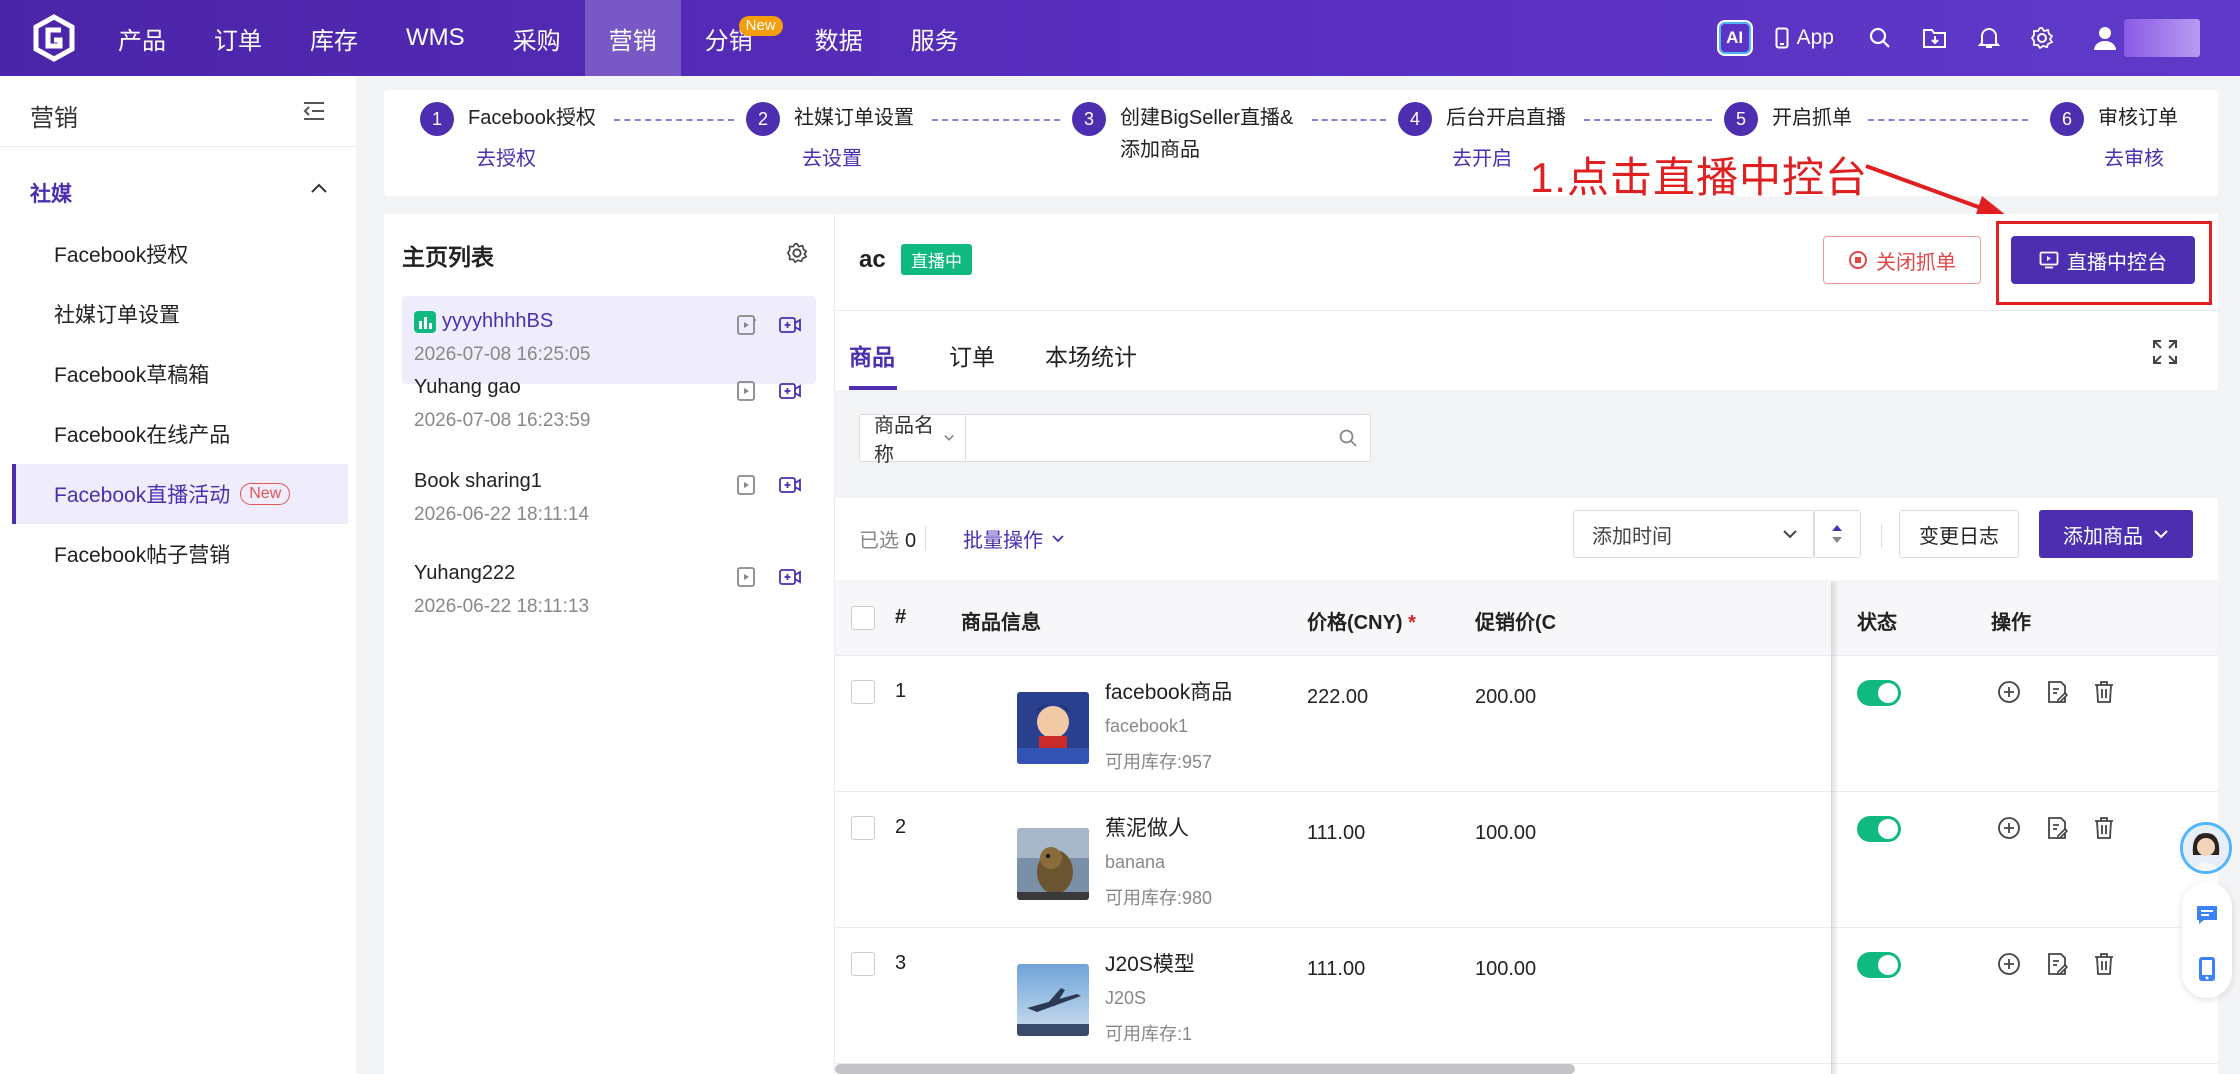  What do you see at coordinates (1415, 119) in the screenshot?
I see `step-number: 4` at bounding box center [1415, 119].